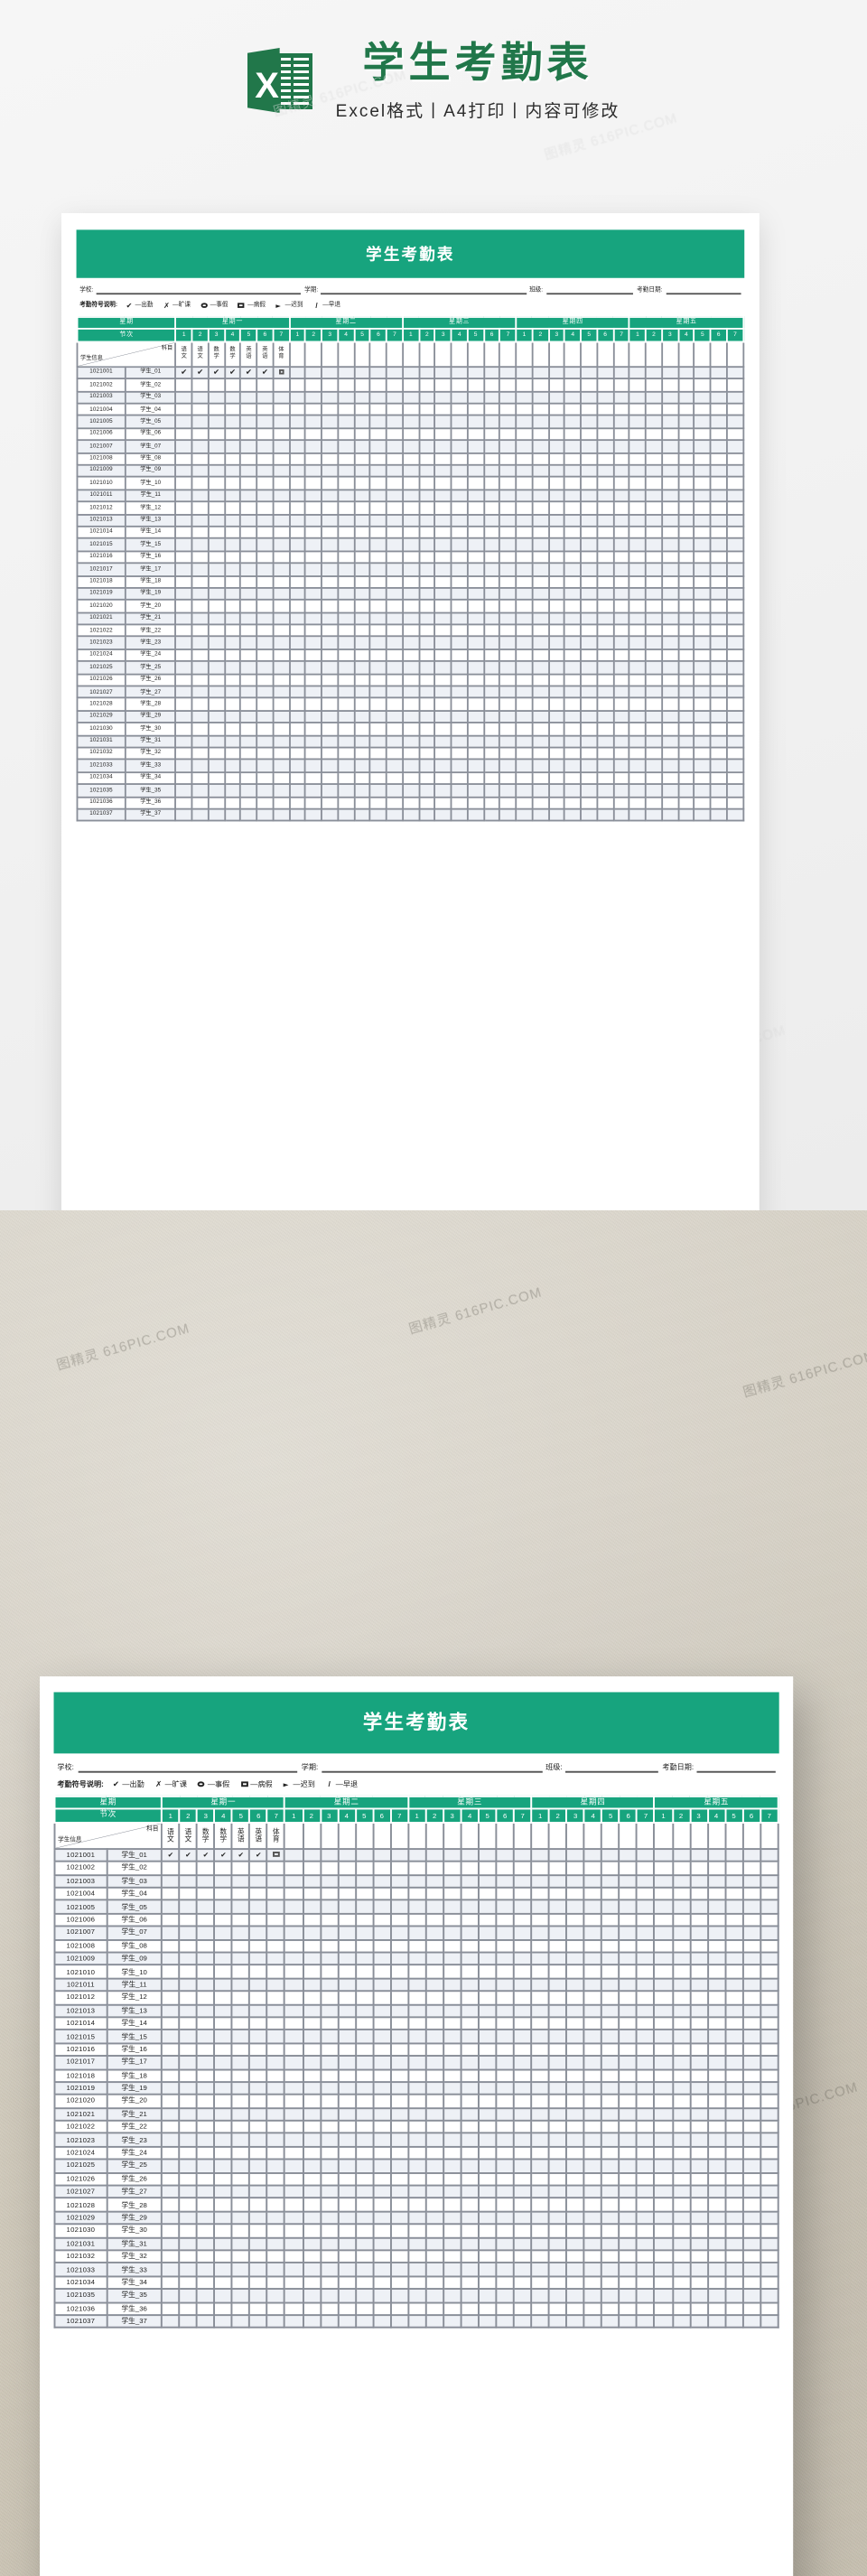  I want to click on student-name-cell: 学生_27, so click(150, 693).